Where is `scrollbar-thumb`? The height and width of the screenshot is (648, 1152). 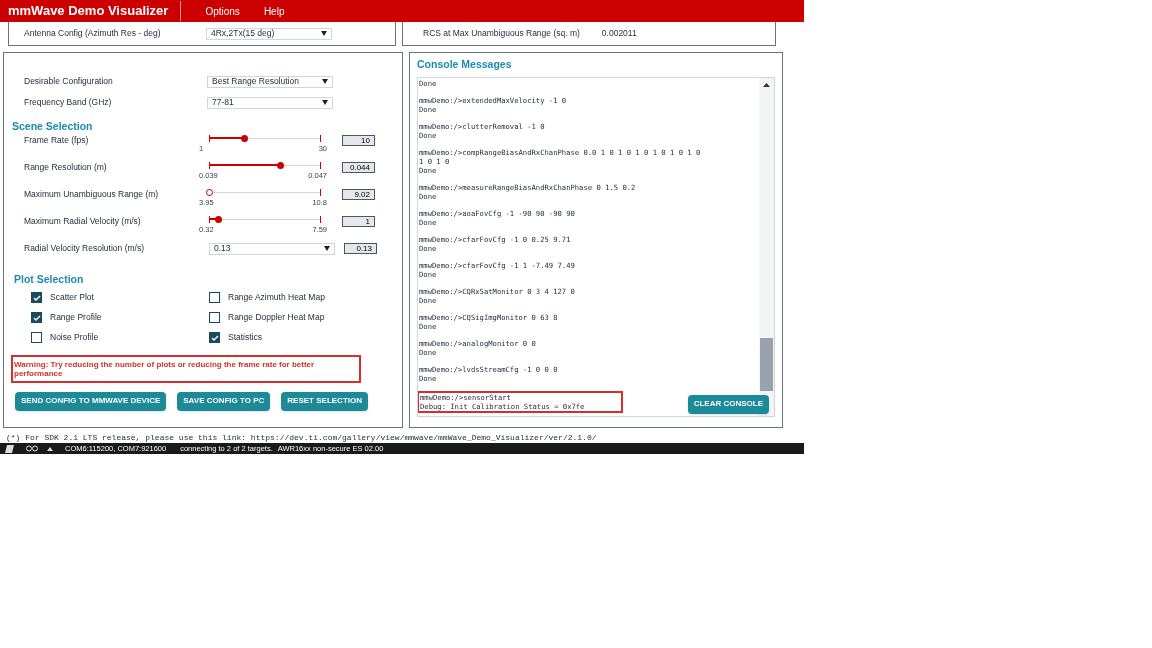
scrollbar-thumb is located at coordinates (766, 364).